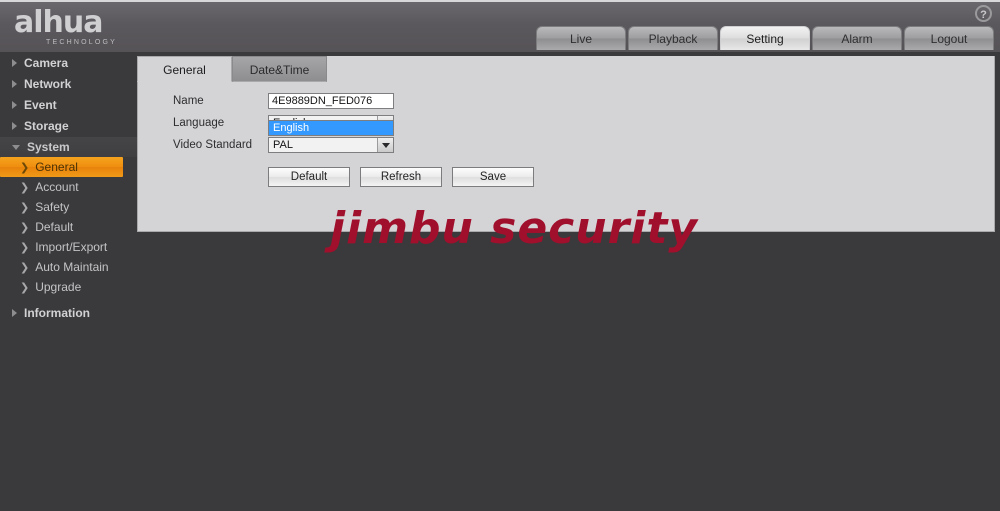 The width and height of the screenshot is (1000, 511). What do you see at coordinates (71, 247) in the screenshot?
I see `sidebar-item-label: Import/Export` at bounding box center [71, 247].